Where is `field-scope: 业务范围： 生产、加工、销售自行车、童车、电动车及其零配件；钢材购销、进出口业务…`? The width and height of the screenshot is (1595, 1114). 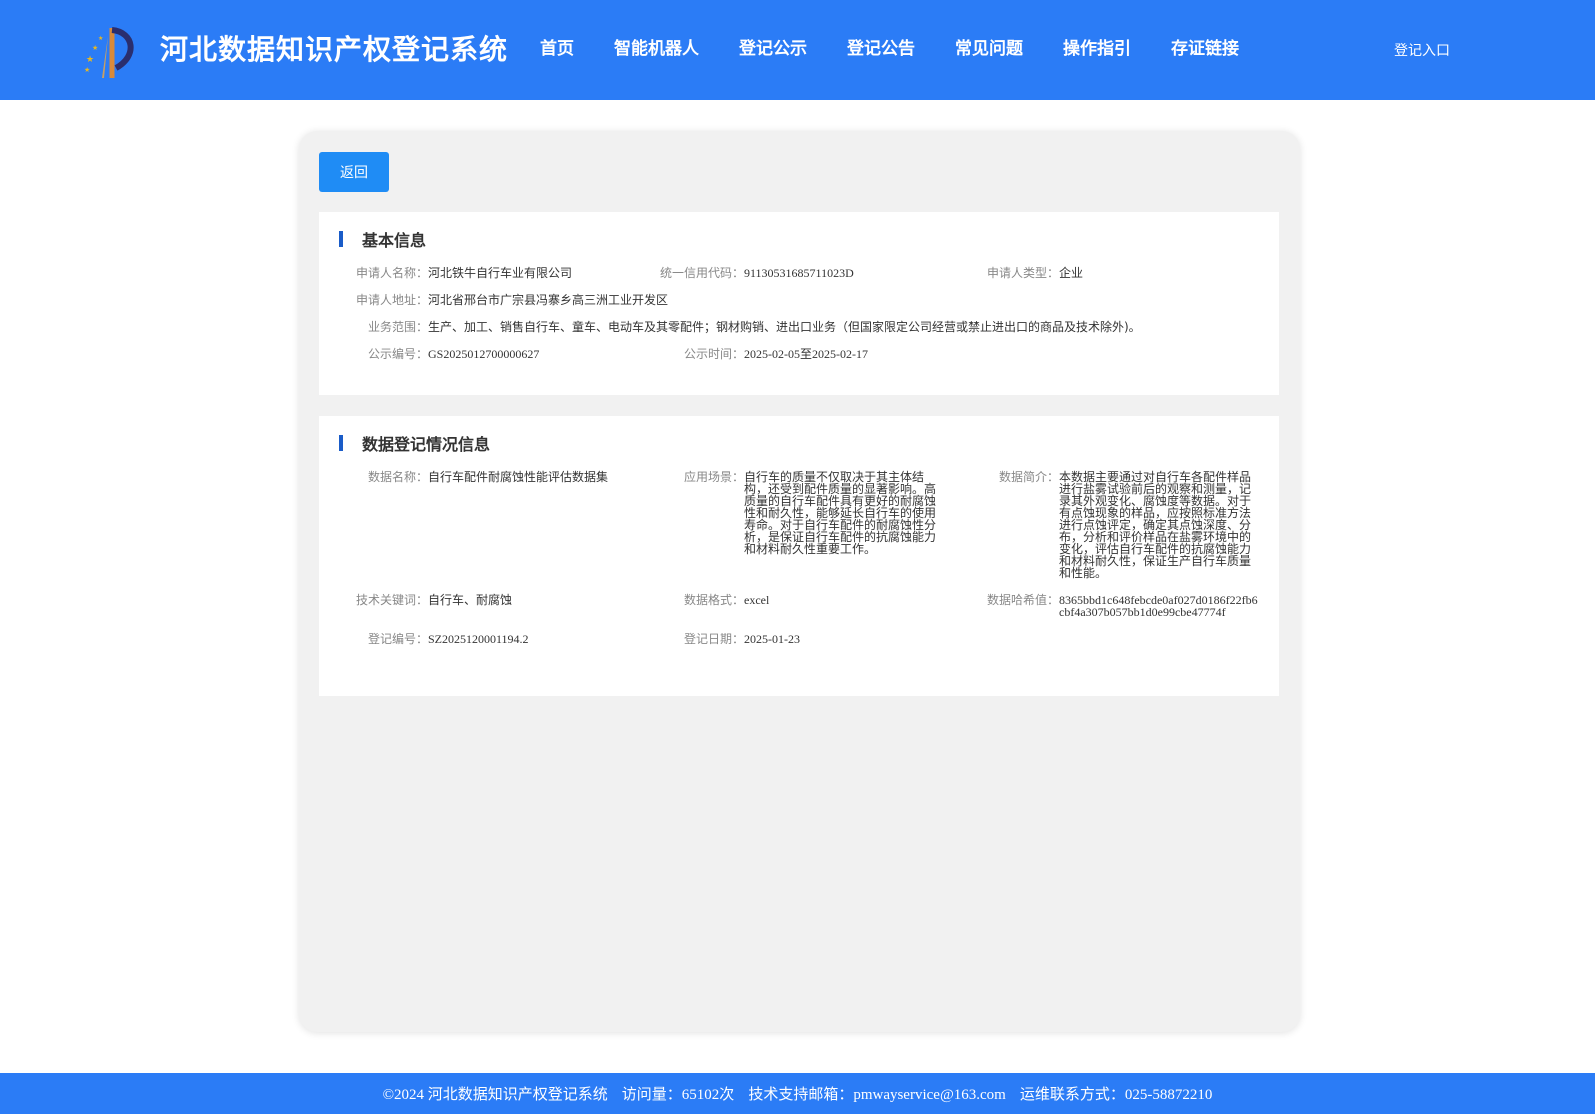 field-scope: 业务范围： 生产、加工、销售自行车、童车、电动车及其零配件；钢材购销、进出口业务… is located at coordinates (740, 327).